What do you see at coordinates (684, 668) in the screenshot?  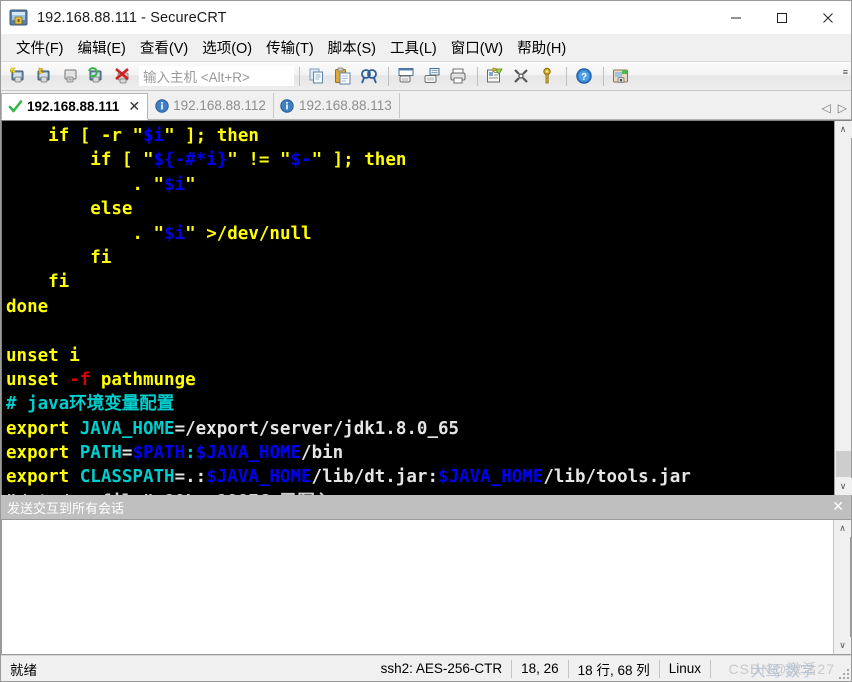 I see `status-emulation: Linux` at bounding box center [684, 668].